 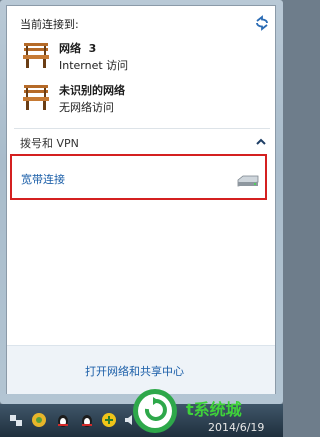 What do you see at coordinates (78, 48) in the screenshot?
I see `network-name: 网络 3` at bounding box center [78, 48].